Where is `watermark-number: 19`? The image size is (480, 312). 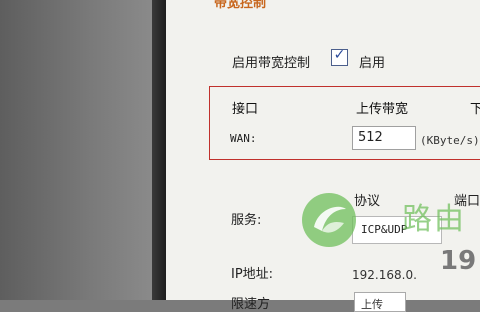 watermark-number: 19 is located at coordinates (458, 261).